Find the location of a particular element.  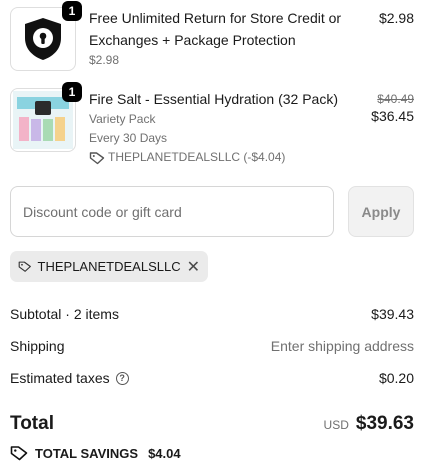

apply-button: Apply is located at coordinates (381, 211).